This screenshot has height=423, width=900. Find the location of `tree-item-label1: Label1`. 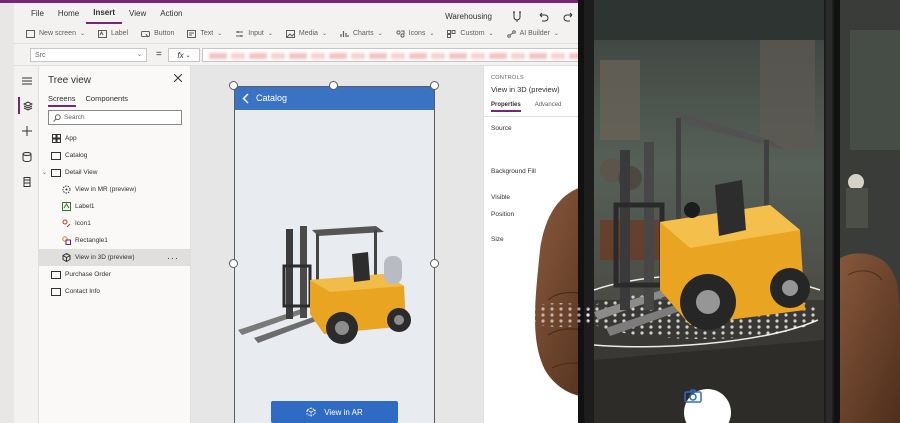

tree-item-label1: Label1 is located at coordinates (115, 206).